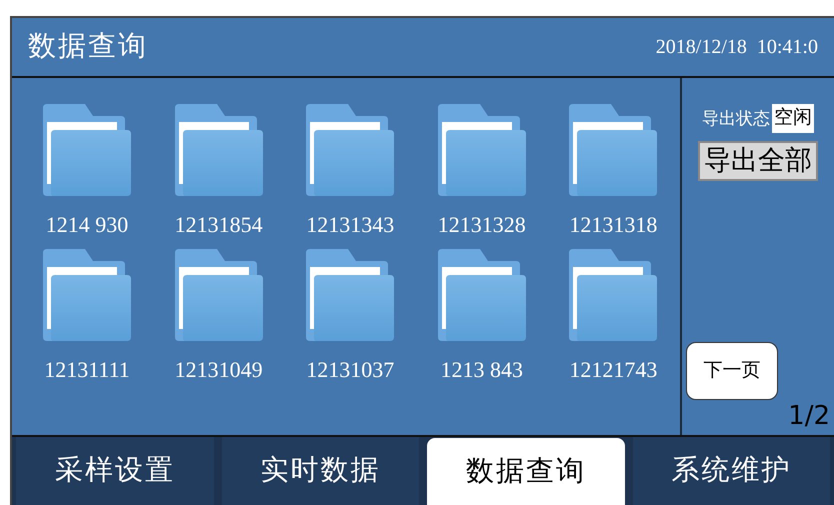 The image size is (834, 505). I want to click on export-status-value: 空闲, so click(793, 118).